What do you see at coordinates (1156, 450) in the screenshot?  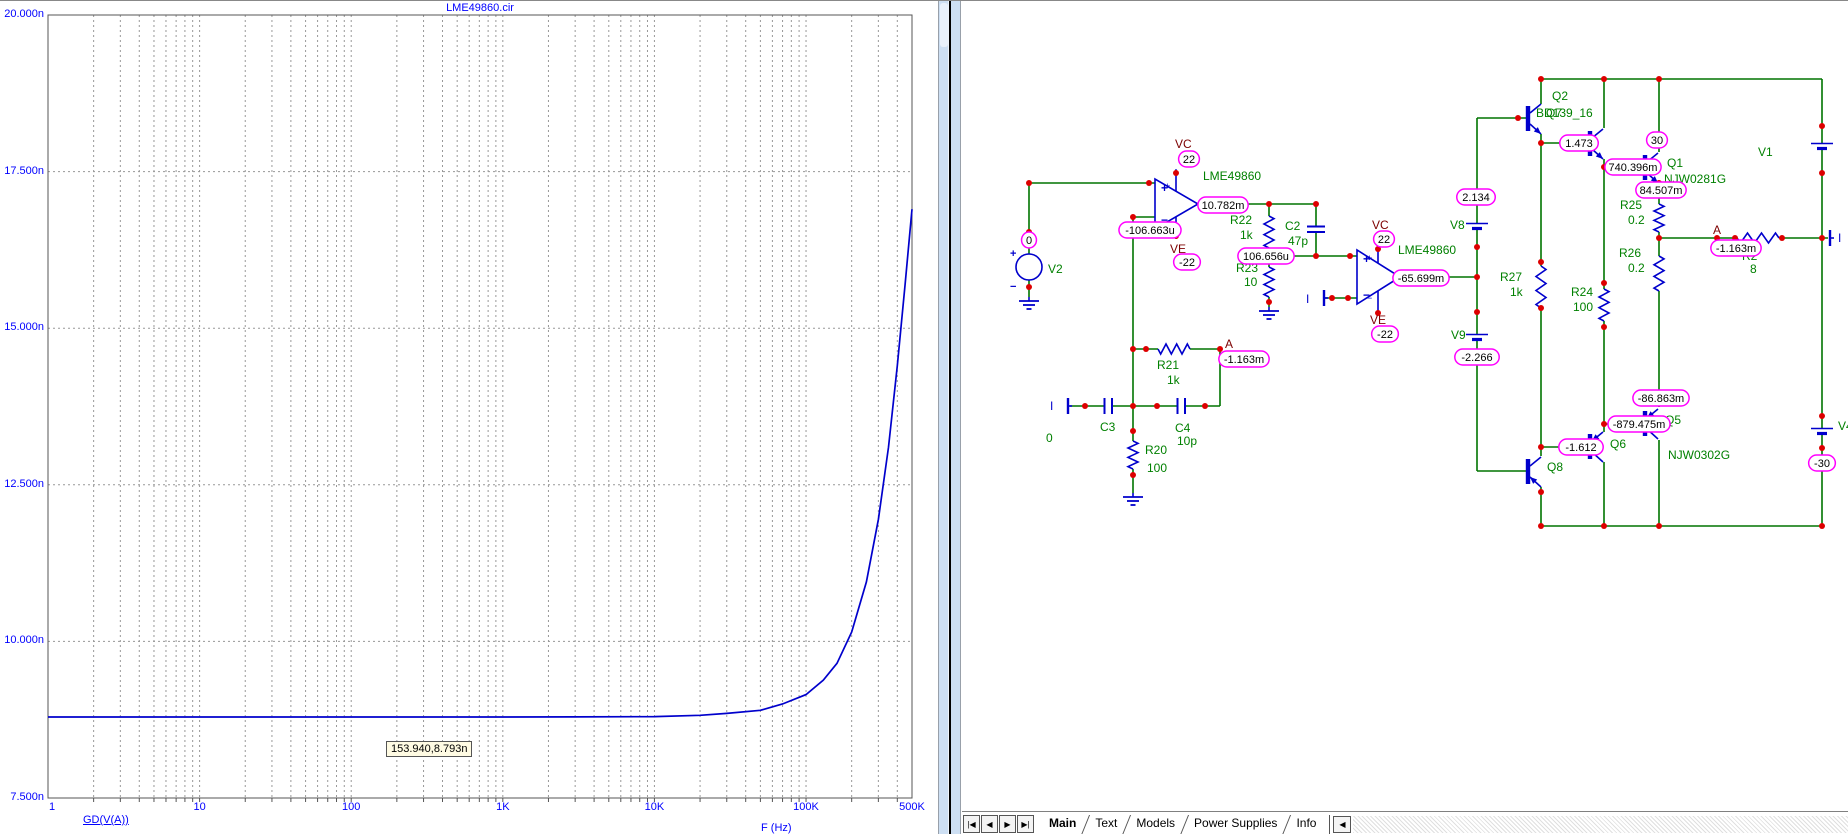 I see `part-label: R20` at bounding box center [1156, 450].